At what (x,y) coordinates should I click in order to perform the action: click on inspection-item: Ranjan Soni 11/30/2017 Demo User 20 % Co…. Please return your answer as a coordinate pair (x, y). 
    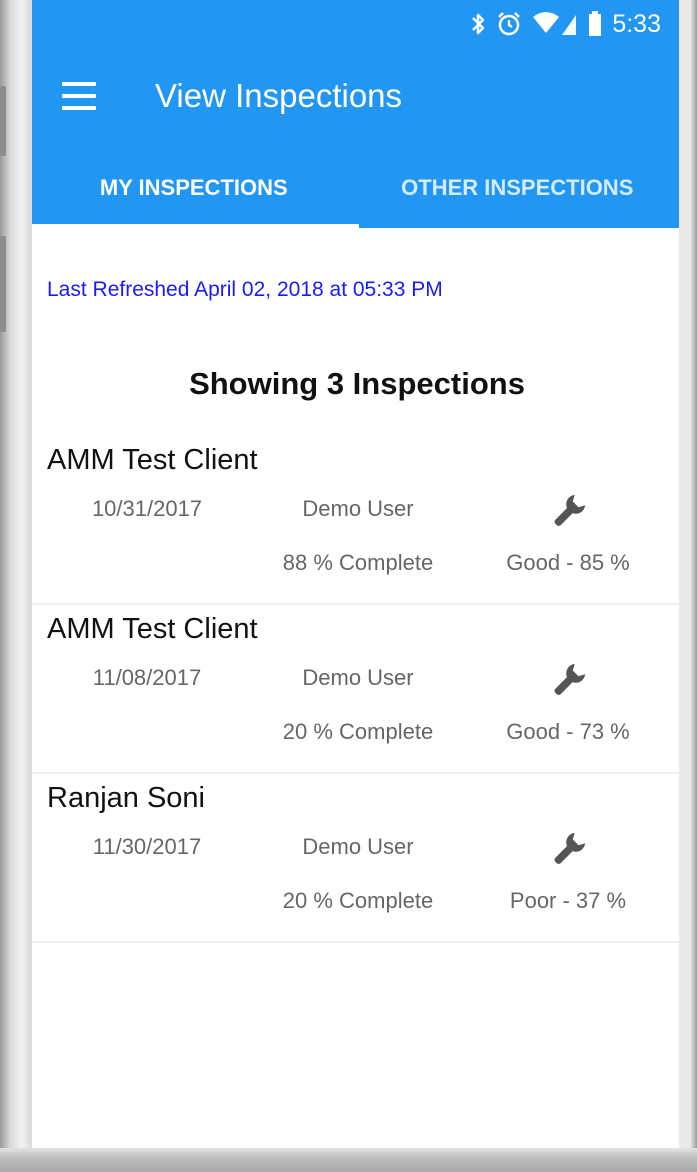
    Looking at the image, I should click on (355, 858).